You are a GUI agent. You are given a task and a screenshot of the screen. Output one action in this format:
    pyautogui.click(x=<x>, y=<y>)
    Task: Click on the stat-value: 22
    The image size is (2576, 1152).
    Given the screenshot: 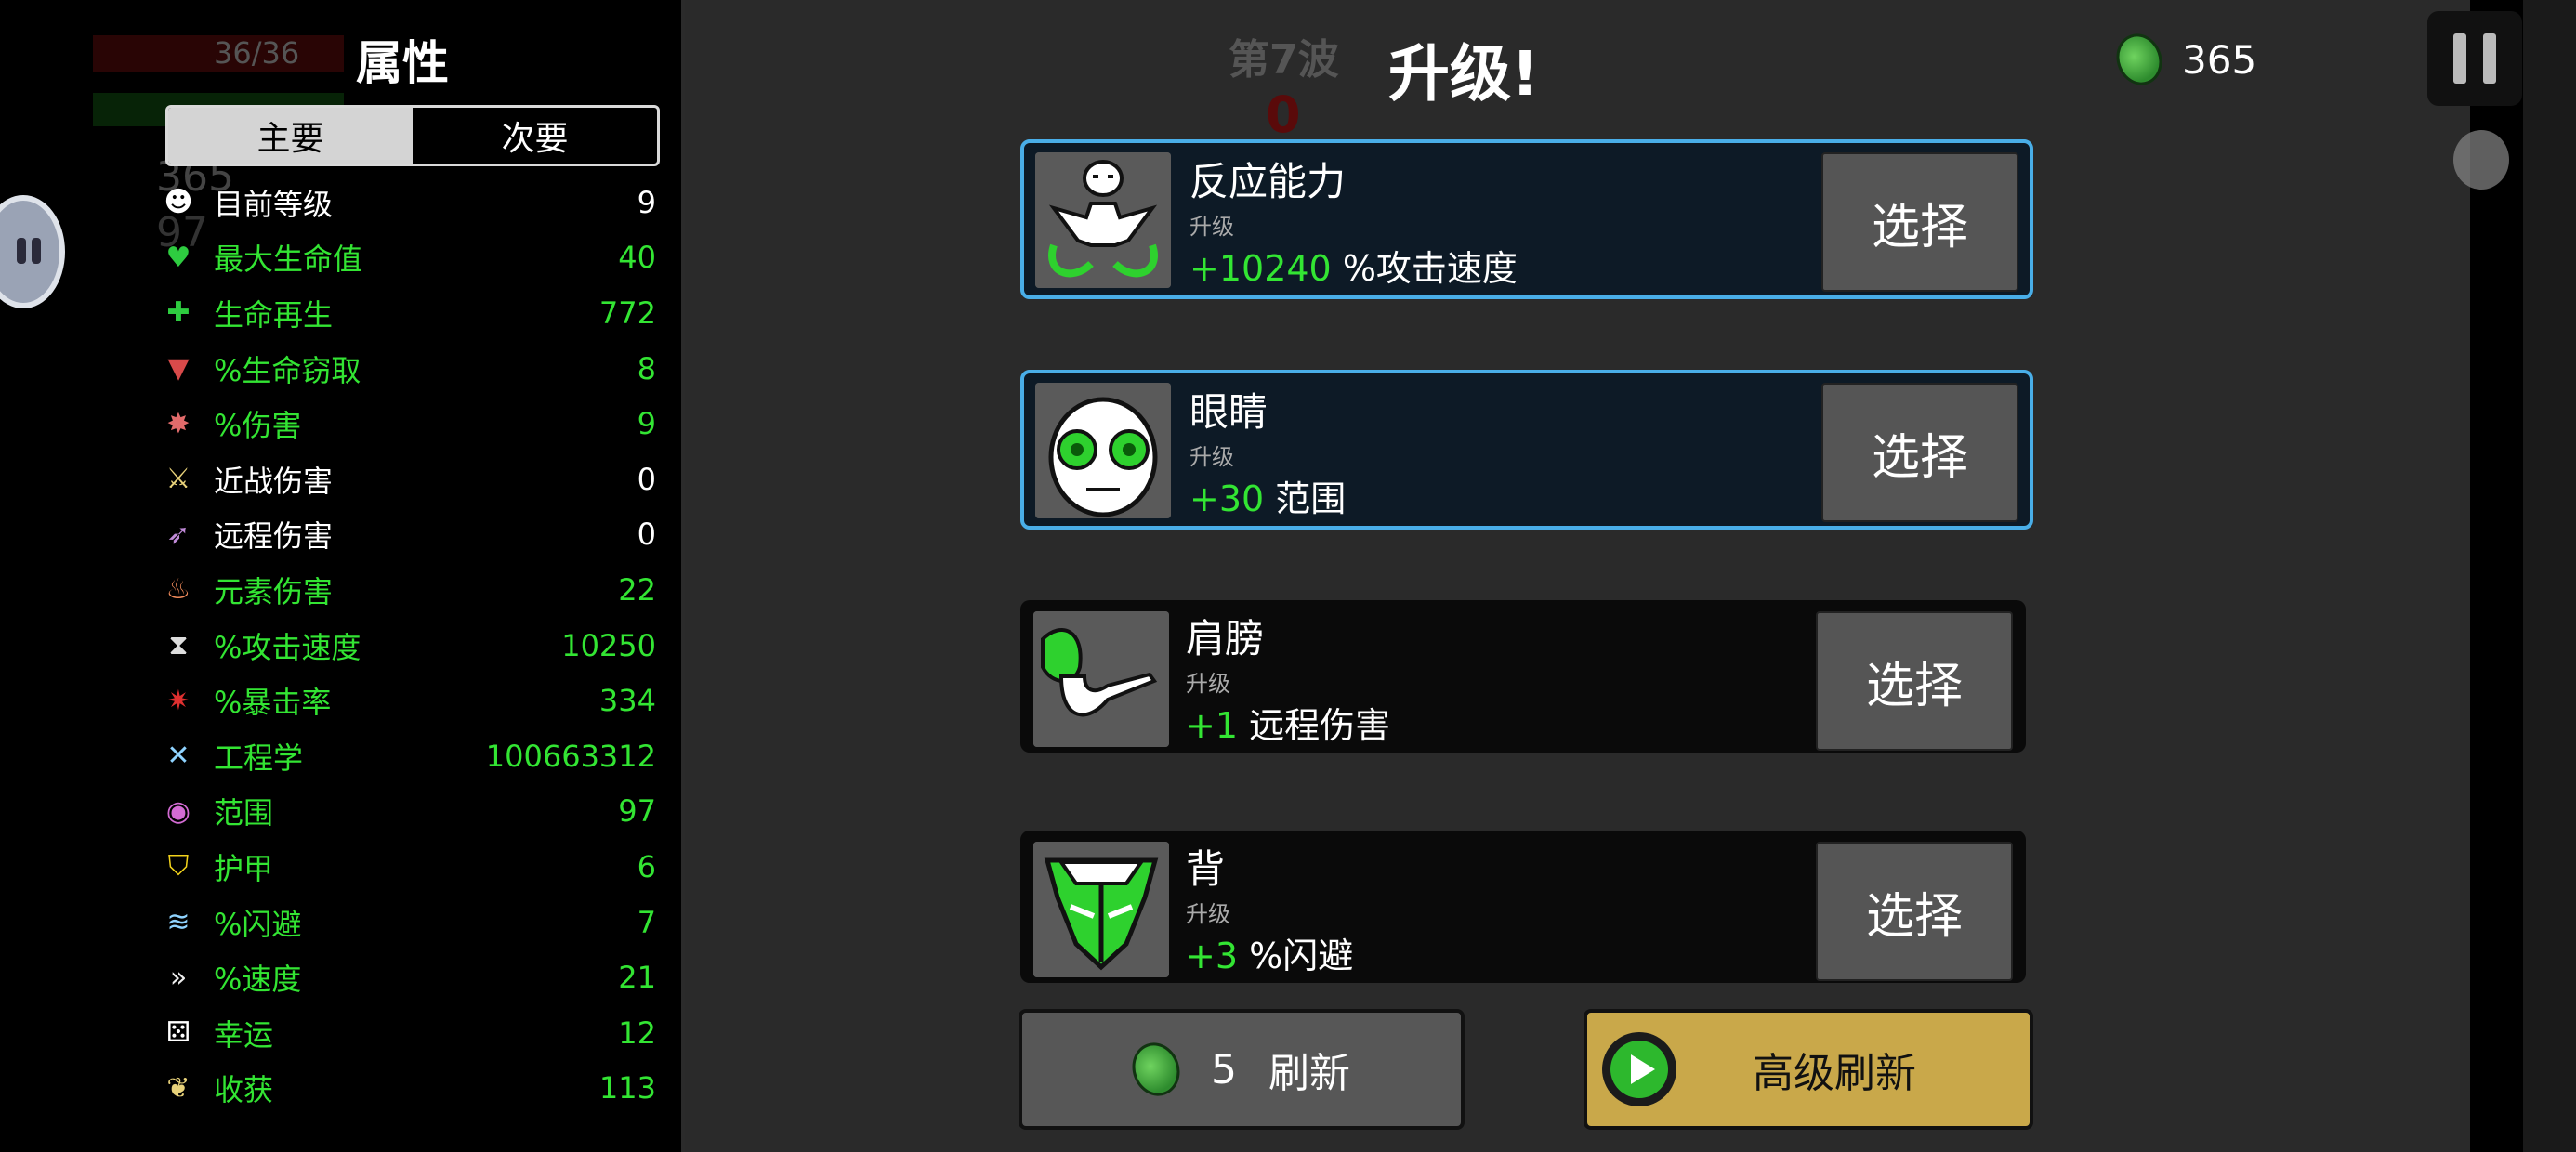 What is the action you would take?
    pyautogui.click(x=637, y=589)
    